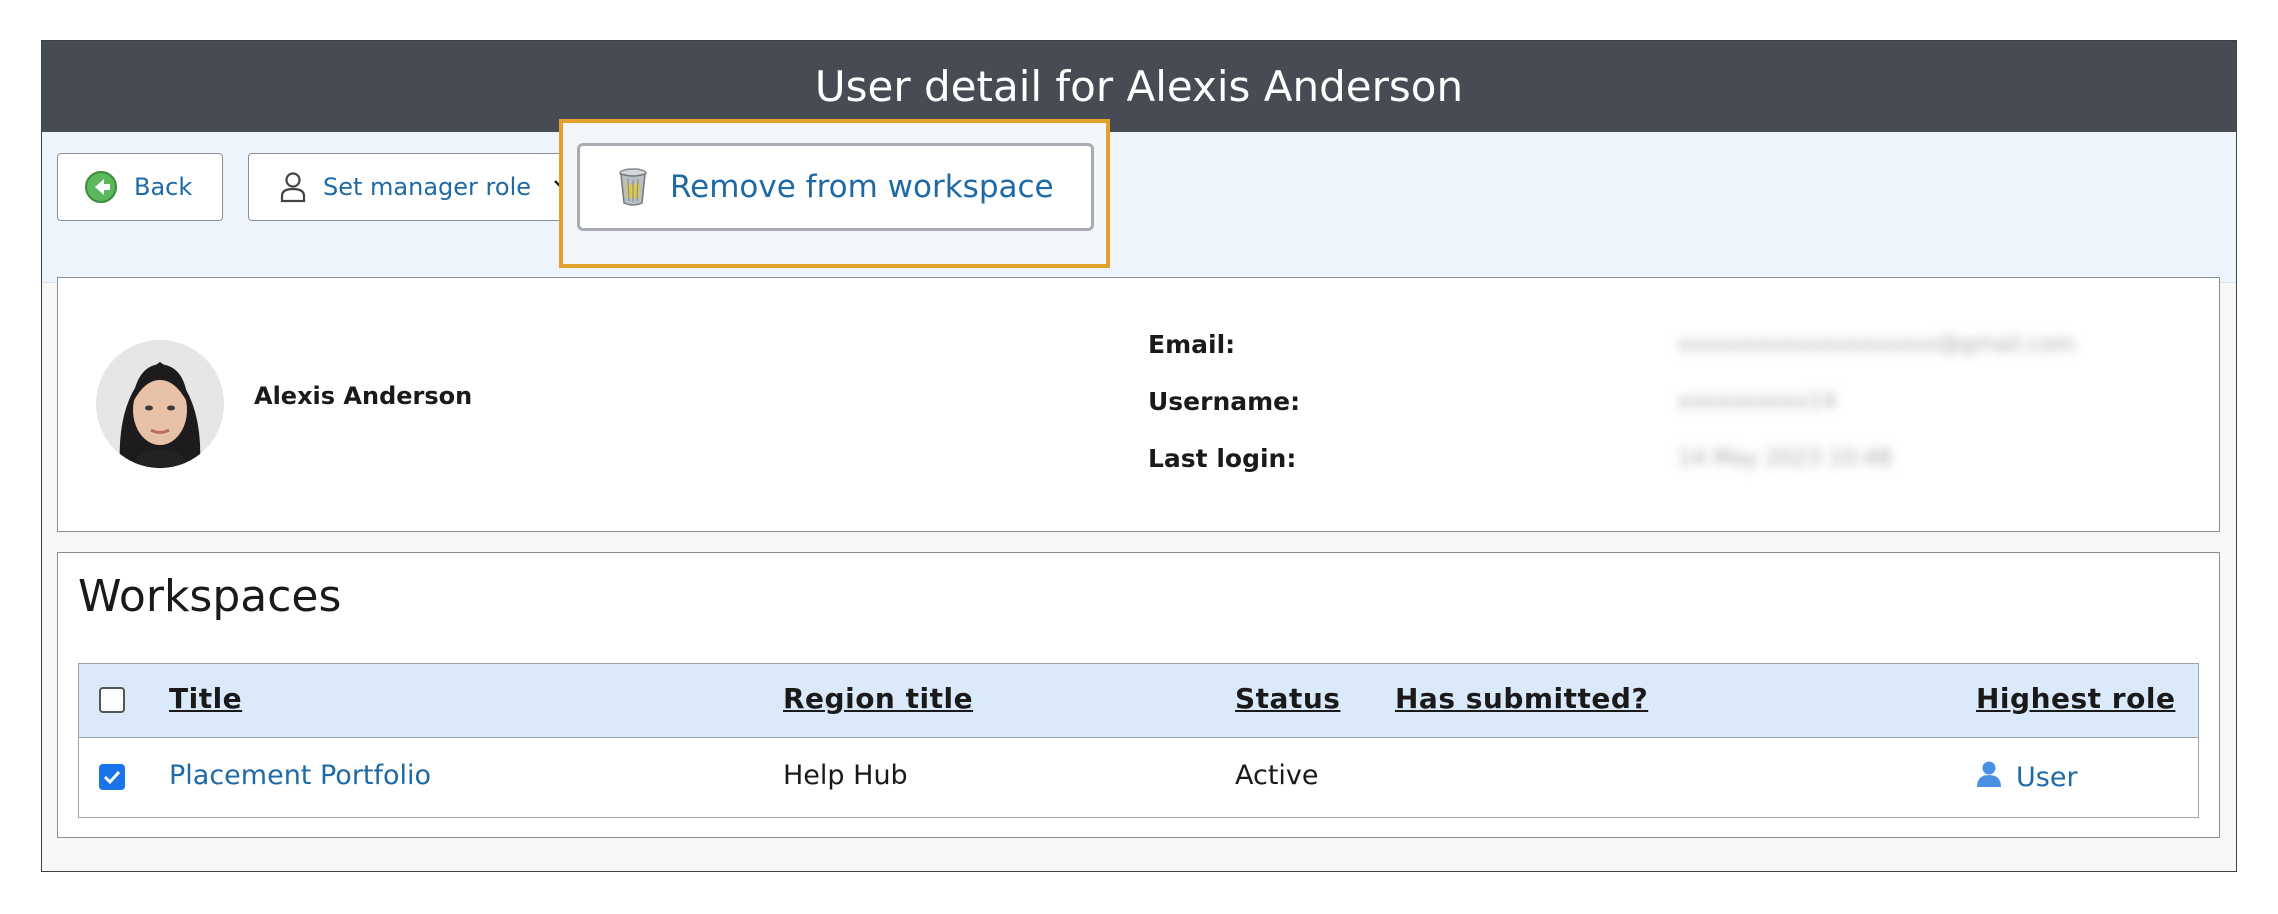  I want to click on workspace-status: Active, so click(1277, 775).